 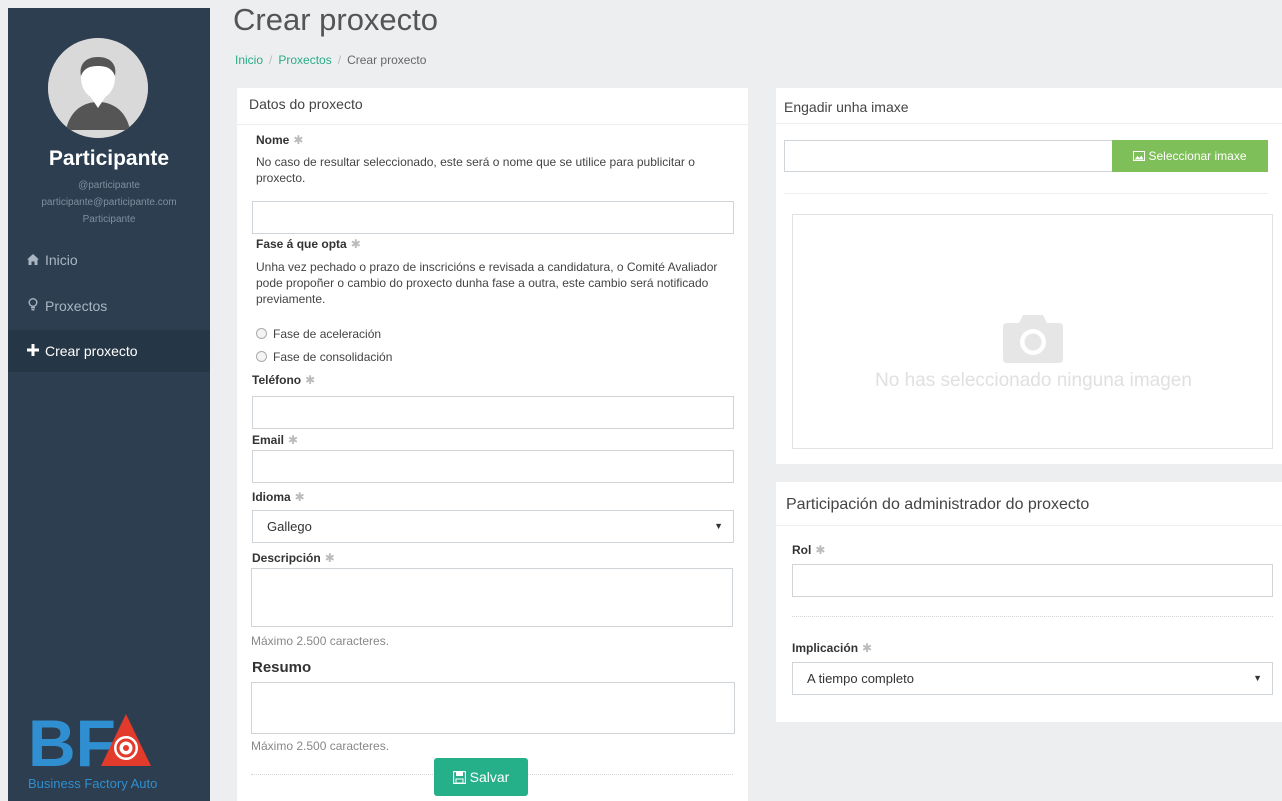 I want to click on email-label: Email ✱, so click(x=275, y=440).